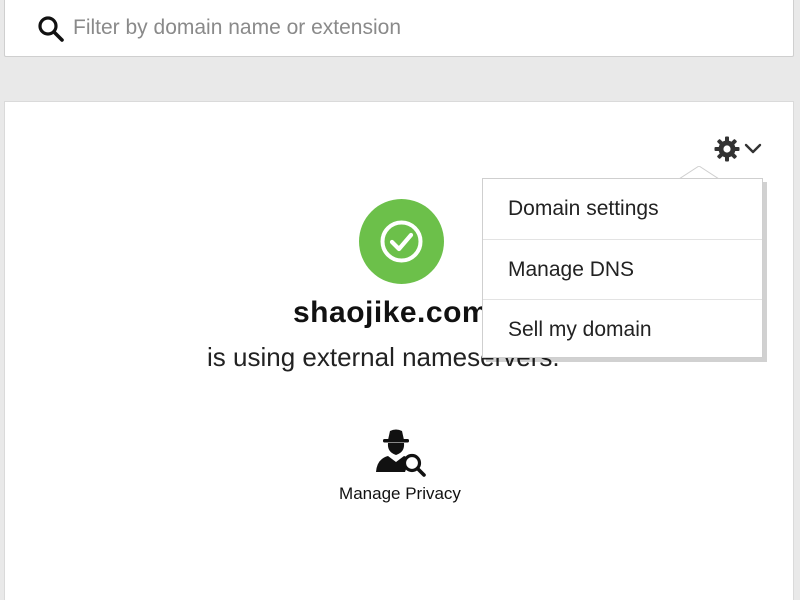 Image resolution: width=800 pixels, height=600 pixels. I want to click on menu-item-domain-settings: Domain settings, so click(622, 209).